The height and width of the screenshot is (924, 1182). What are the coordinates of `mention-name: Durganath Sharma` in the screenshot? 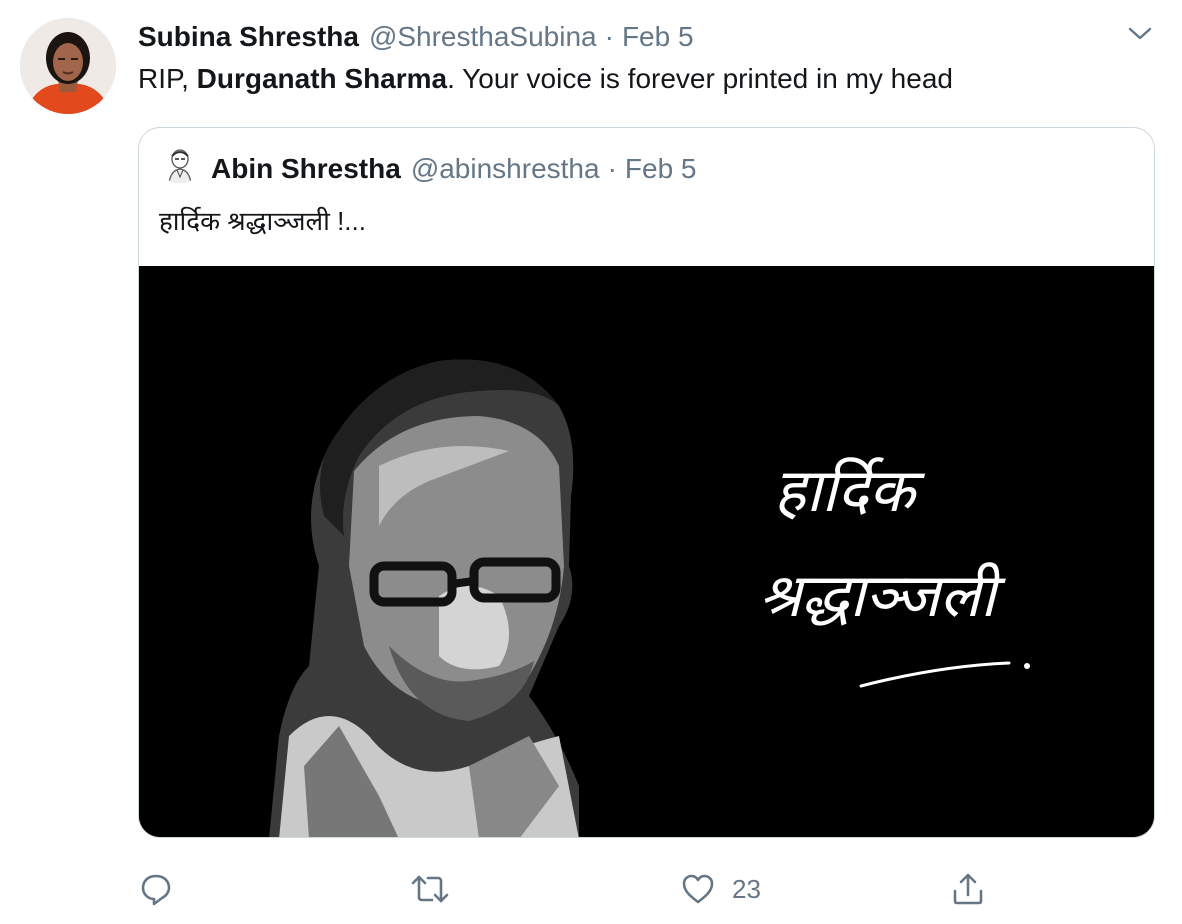 It's located at (322, 78).